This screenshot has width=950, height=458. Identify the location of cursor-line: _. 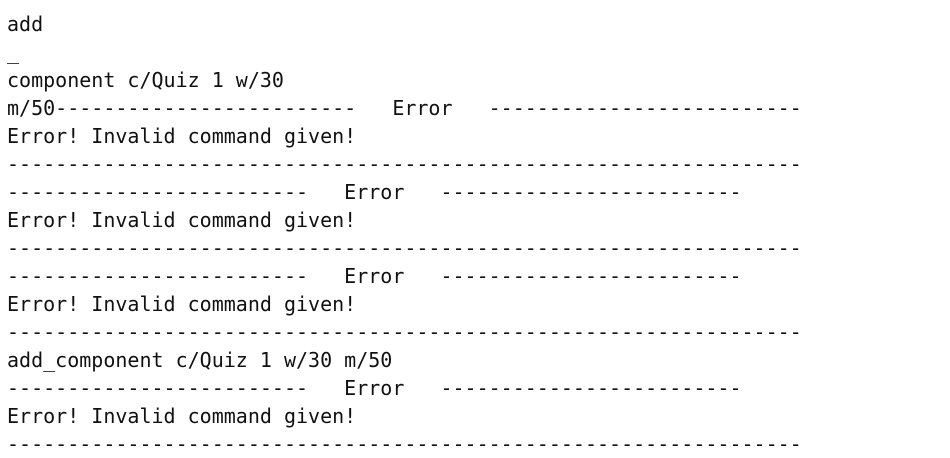
(13, 52).